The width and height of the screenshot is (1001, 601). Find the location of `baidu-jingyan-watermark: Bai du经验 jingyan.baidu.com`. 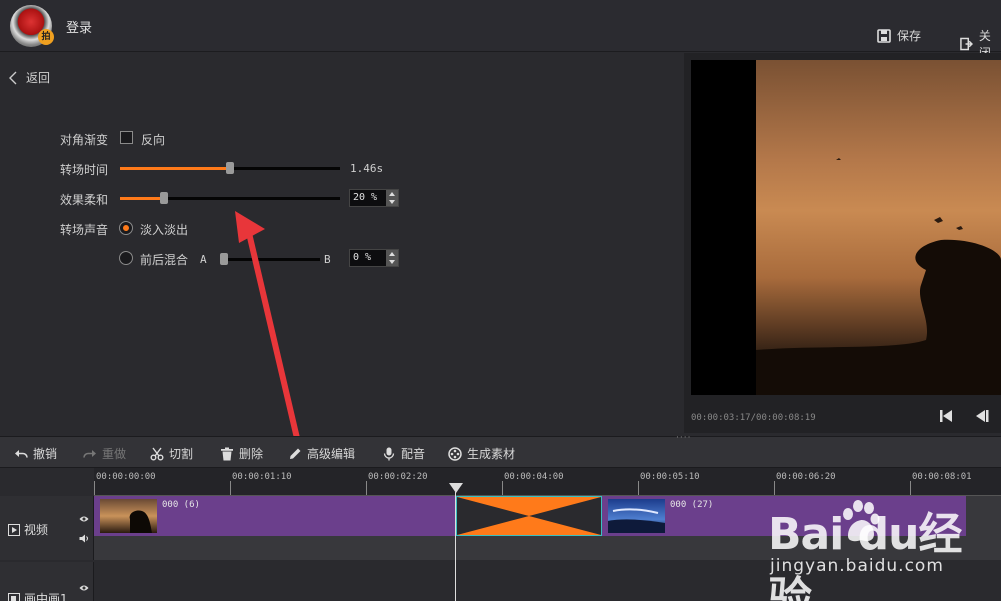

baidu-jingyan-watermark: Bai du经验 jingyan.baidu.com is located at coordinates (884, 546).